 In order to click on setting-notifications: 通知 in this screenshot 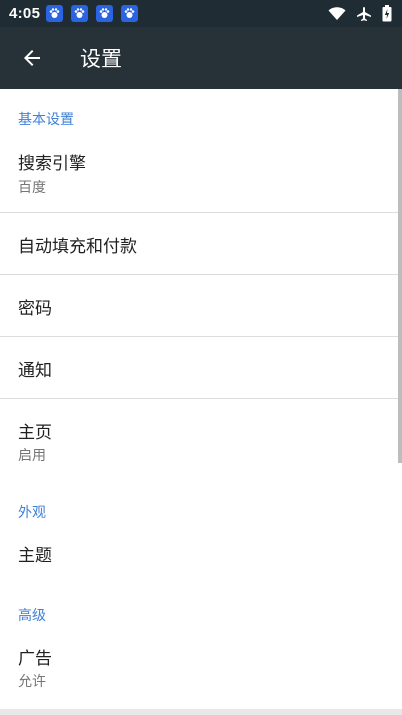, I will do `click(199, 367)`.